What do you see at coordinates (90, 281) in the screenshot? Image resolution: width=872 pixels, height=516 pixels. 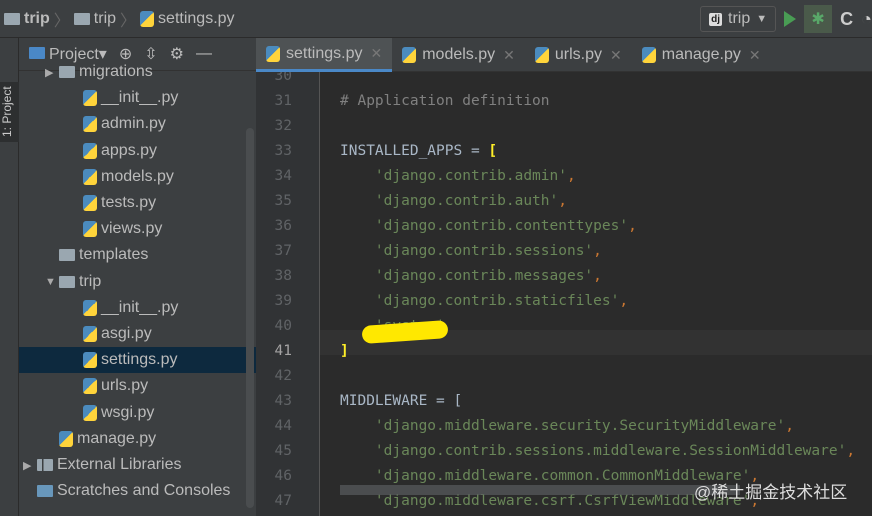 I see `tree-item-label: trip` at bounding box center [90, 281].